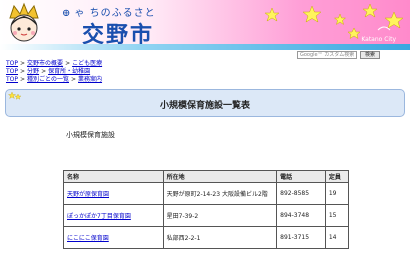 This screenshot has width=410, height=259. What do you see at coordinates (88, 238) in the screenshot?
I see `facility-link: にこにこ保育園` at bounding box center [88, 238].